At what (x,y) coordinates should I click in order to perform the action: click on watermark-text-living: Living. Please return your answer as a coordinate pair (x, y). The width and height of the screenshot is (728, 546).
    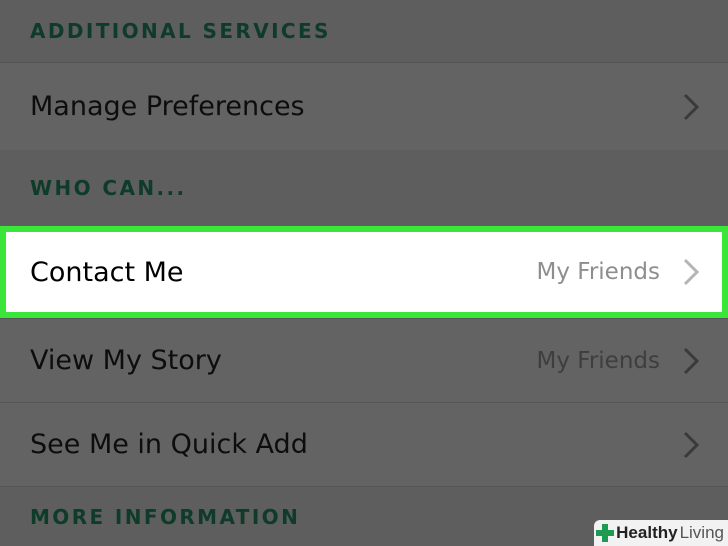
    Looking at the image, I should click on (701, 532).